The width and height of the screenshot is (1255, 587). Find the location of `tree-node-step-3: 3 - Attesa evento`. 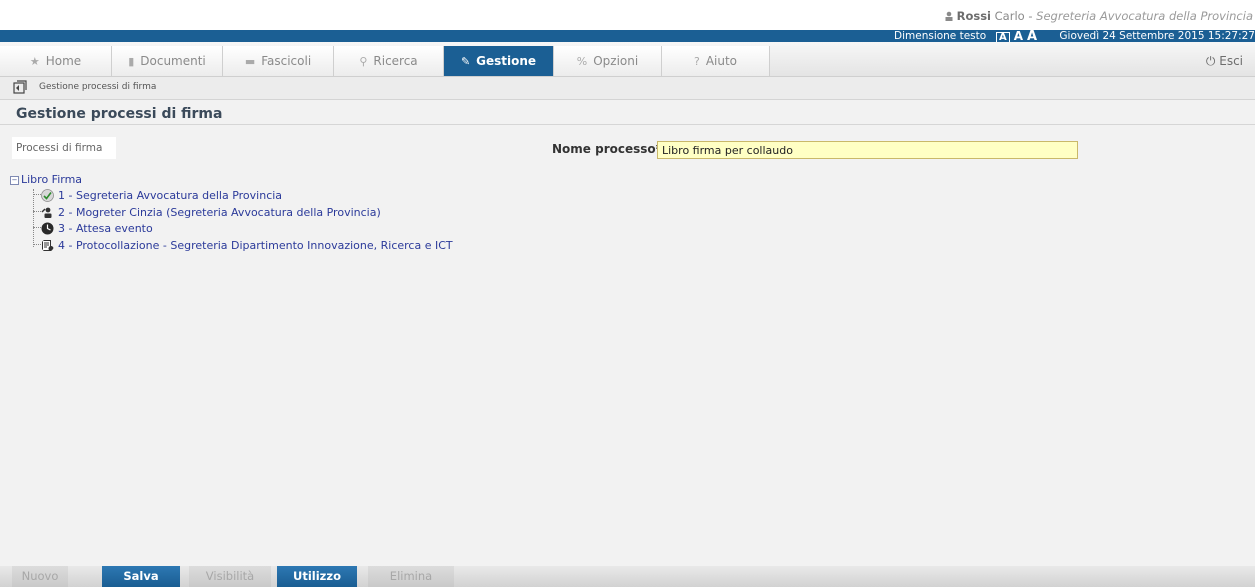

tree-node-step-3: 3 - Attesa evento is located at coordinates (93, 228).